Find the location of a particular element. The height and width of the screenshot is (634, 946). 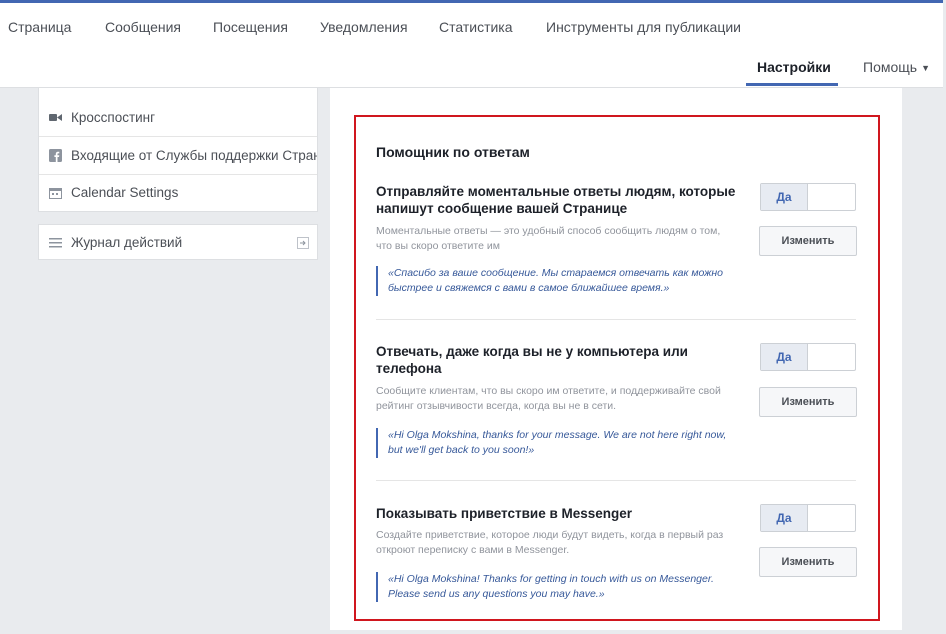

facebook-icon is located at coordinates (55, 155).